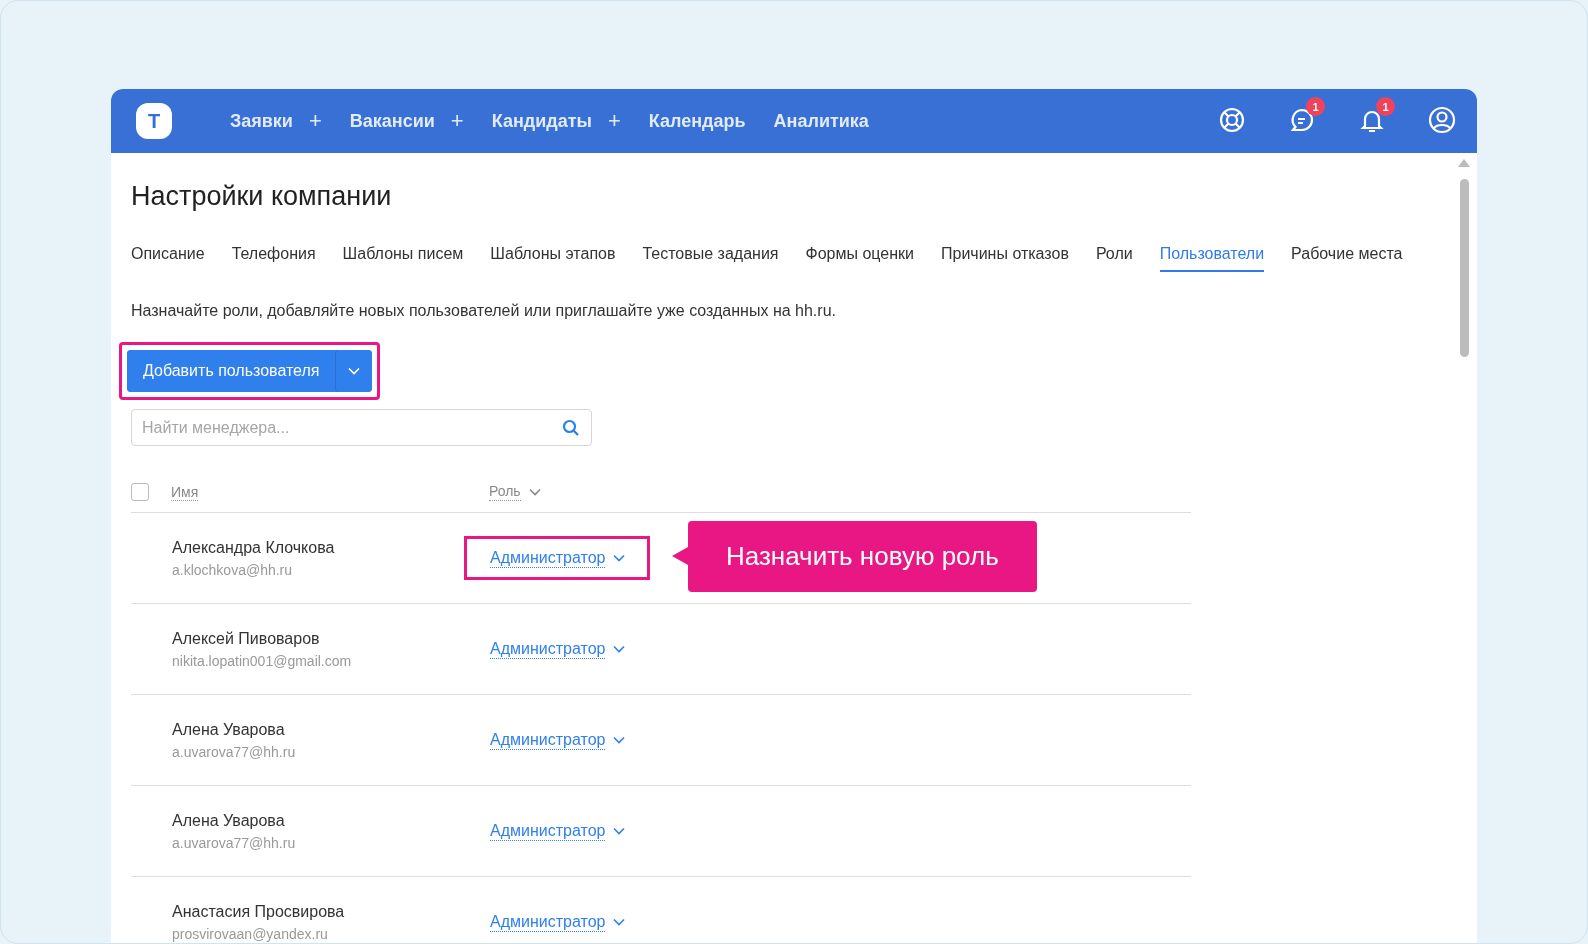 The image size is (1588, 944). Describe the element at coordinates (246, 638) in the screenshot. I see `user-name: Алексей Пивоваров` at that location.